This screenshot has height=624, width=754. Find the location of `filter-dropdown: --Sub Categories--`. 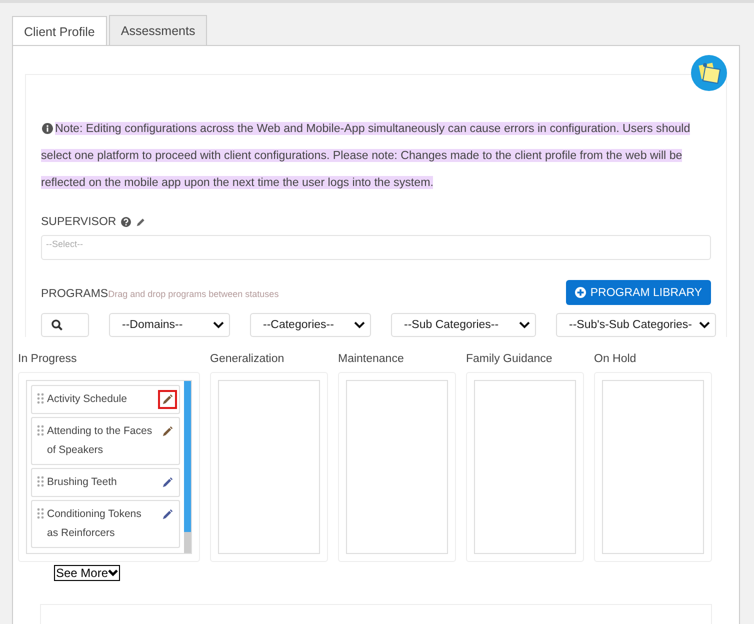

filter-dropdown: --Sub Categories-- is located at coordinates (463, 325).